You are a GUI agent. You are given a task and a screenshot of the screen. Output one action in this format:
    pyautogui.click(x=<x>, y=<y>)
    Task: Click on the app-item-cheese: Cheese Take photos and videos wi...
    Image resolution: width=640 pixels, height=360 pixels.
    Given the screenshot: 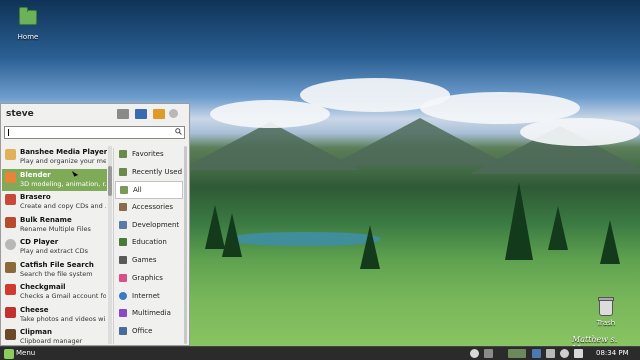 What is the action you would take?
    pyautogui.click(x=54, y=315)
    